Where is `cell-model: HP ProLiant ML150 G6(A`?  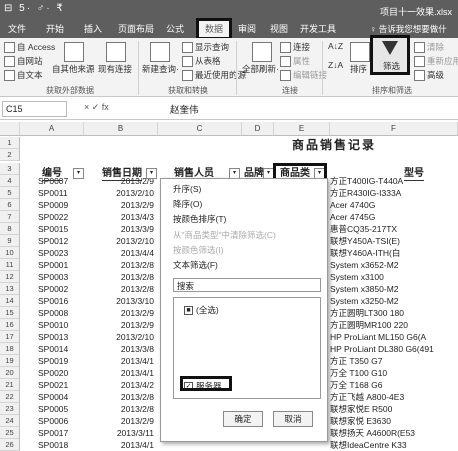
cell-model: HP ProLiant ML150 G6(A is located at coordinates (394, 337).